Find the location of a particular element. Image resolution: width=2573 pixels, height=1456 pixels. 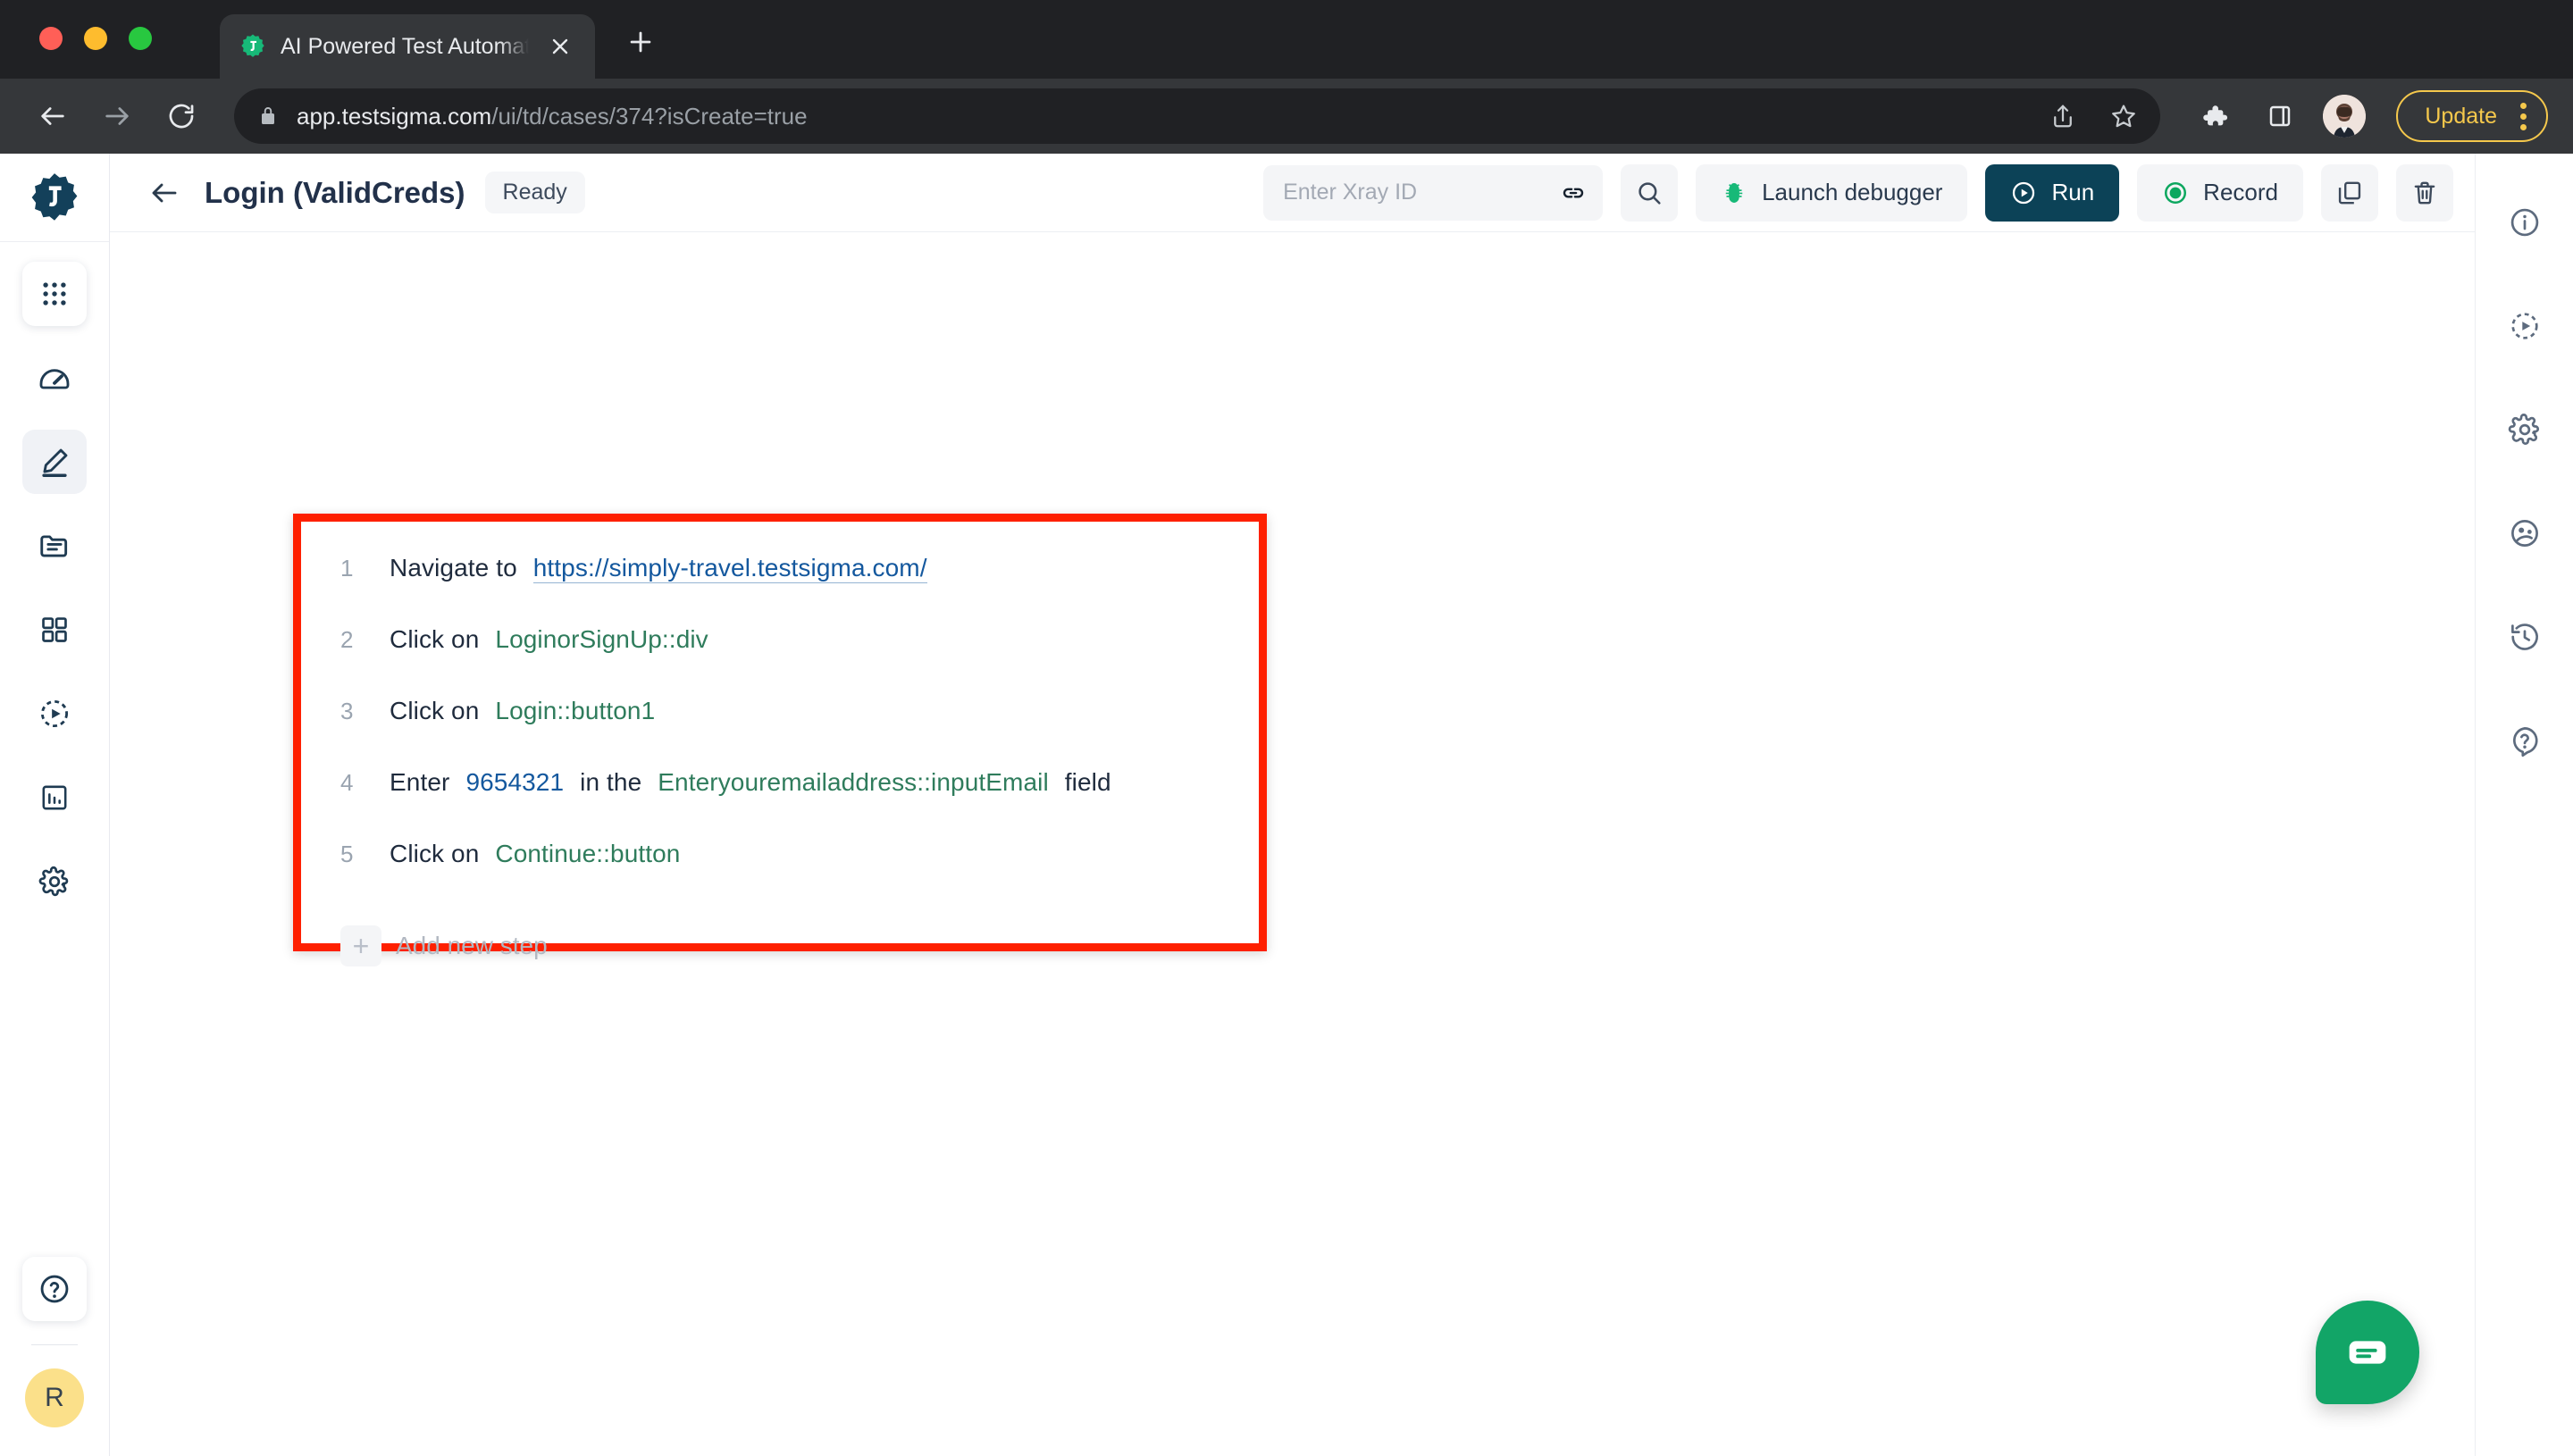

maximize-window-button is located at coordinates (140, 38).